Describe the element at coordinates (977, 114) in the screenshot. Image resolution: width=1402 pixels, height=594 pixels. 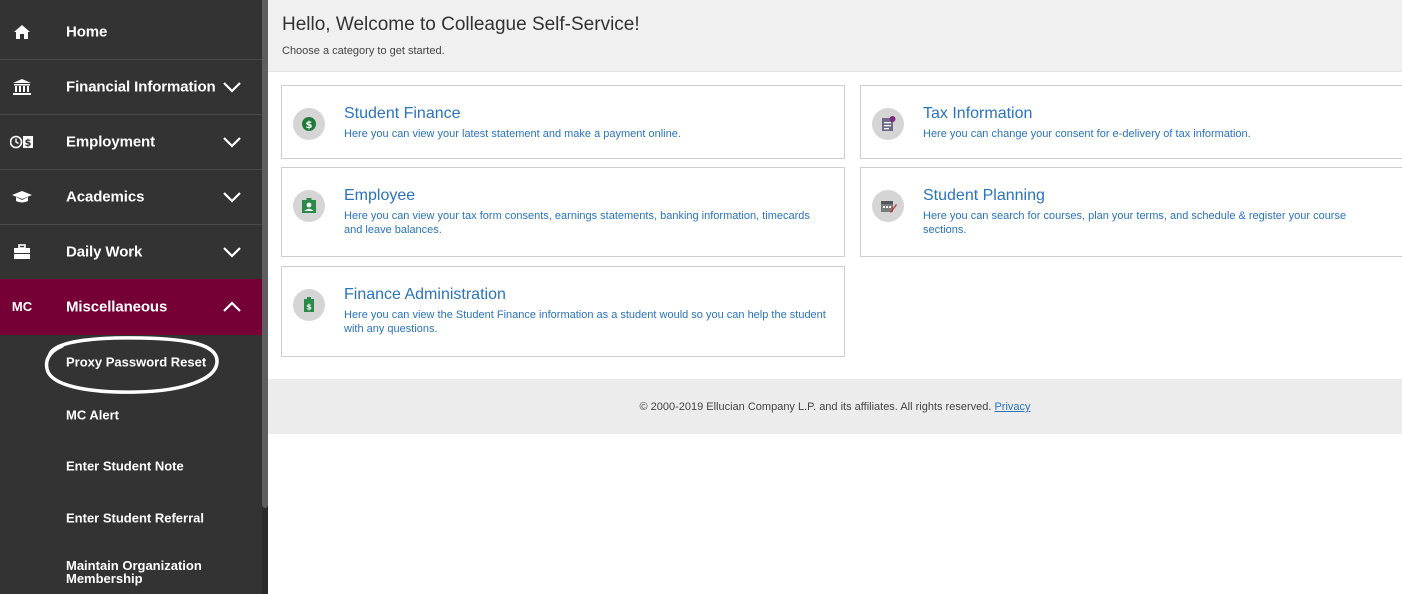
I see `card-title: Tax Information` at that location.